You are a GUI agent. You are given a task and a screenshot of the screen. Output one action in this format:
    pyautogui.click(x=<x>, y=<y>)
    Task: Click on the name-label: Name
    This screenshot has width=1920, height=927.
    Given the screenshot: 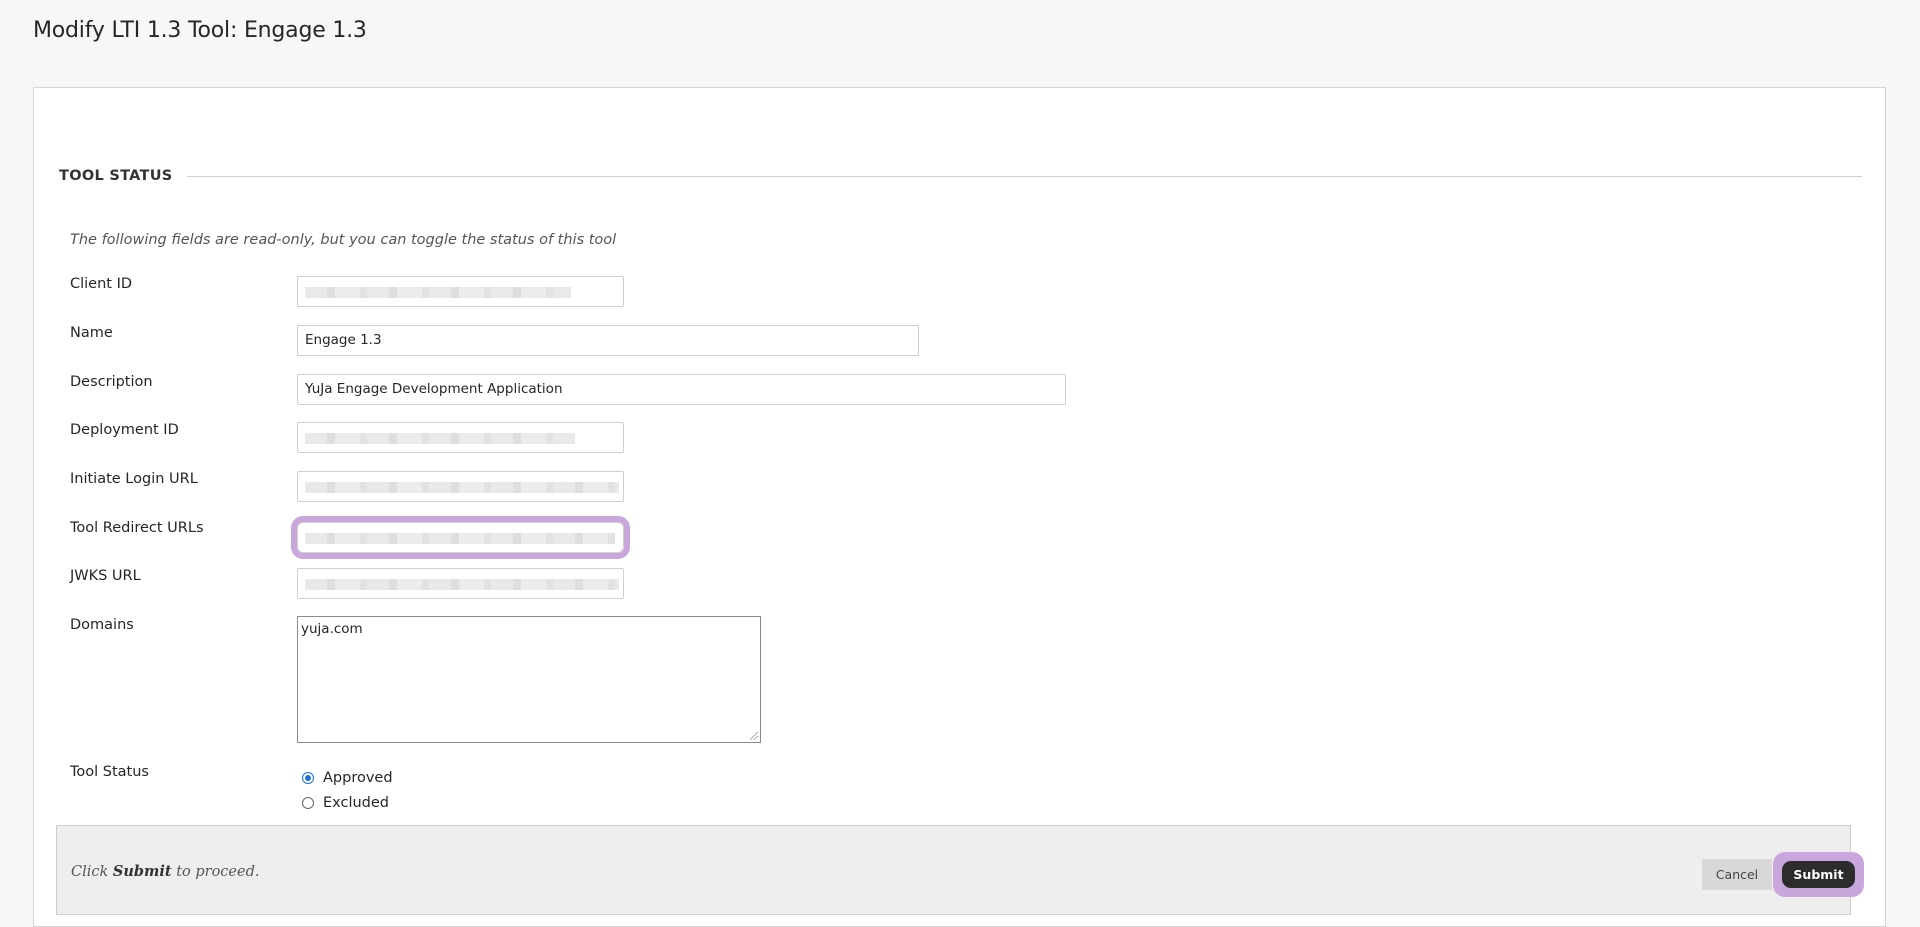 What is the action you would take?
    pyautogui.click(x=91, y=333)
    